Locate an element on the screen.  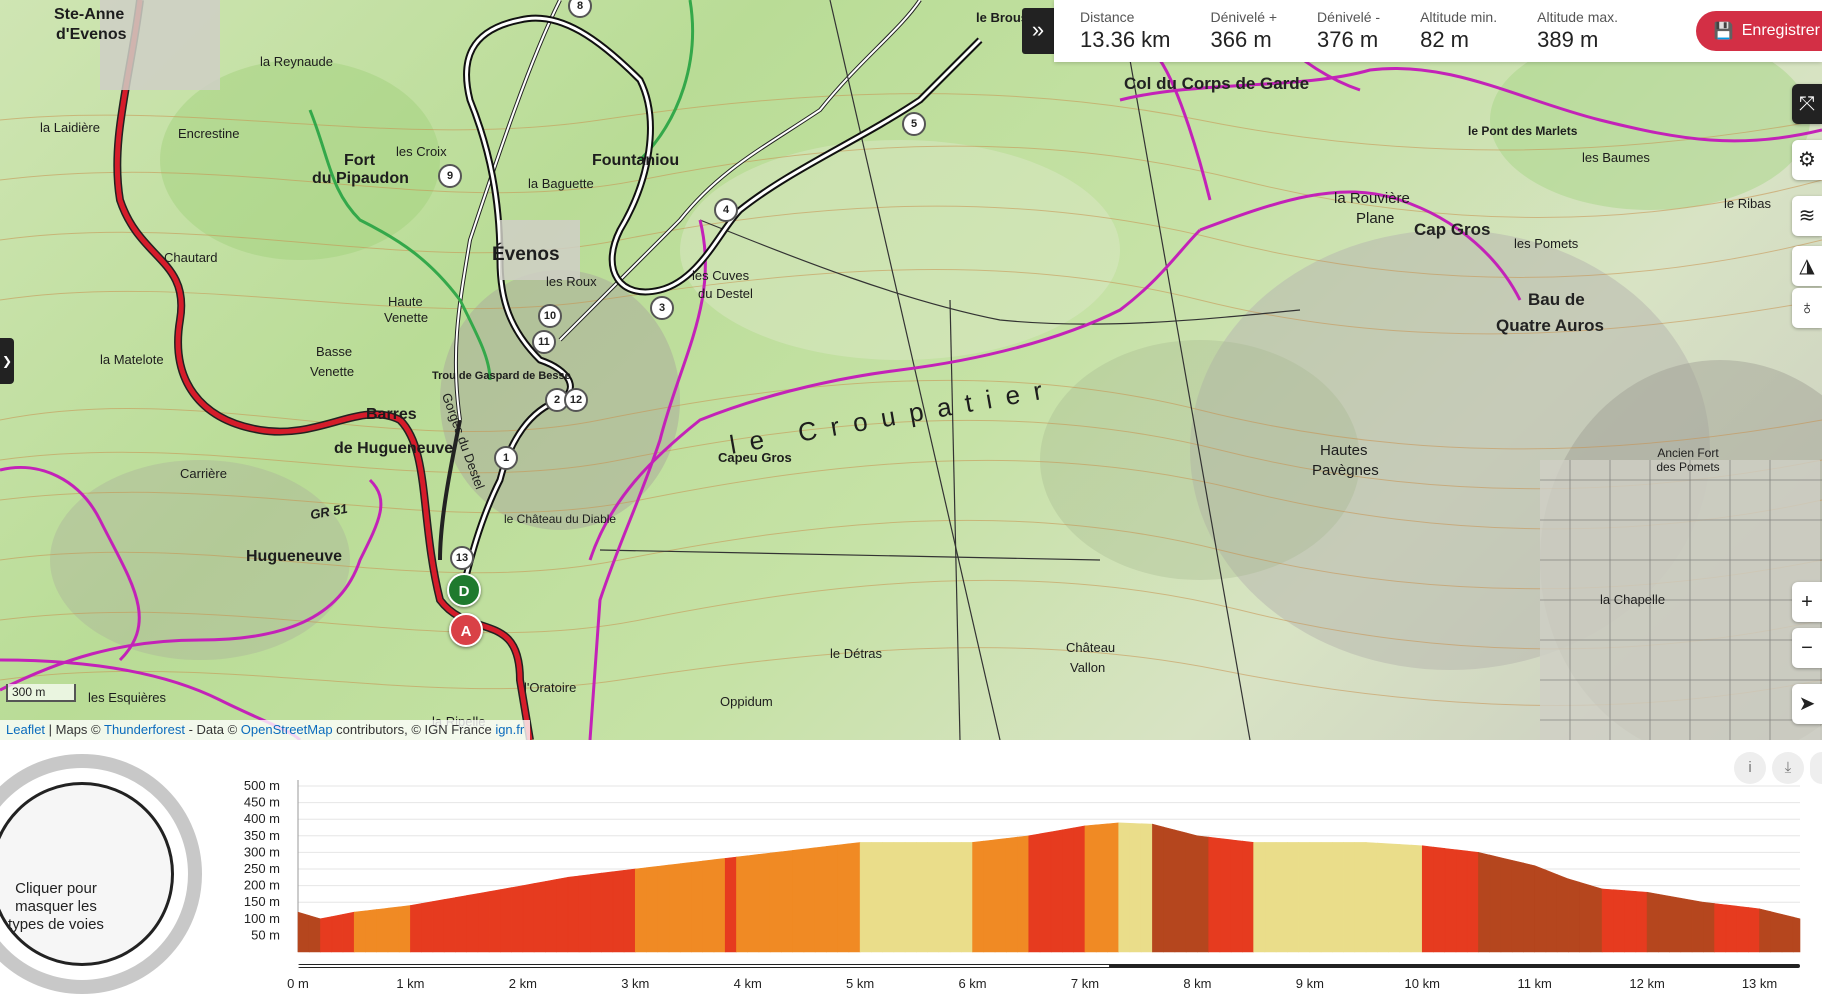
poi-button: ♁ is located at coordinates (1807, 308).